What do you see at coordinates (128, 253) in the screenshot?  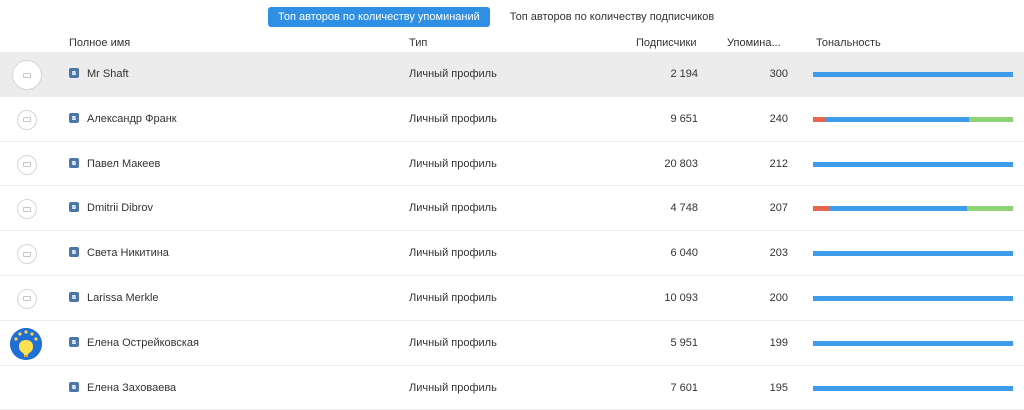 I see `author-name: Света Никитина` at bounding box center [128, 253].